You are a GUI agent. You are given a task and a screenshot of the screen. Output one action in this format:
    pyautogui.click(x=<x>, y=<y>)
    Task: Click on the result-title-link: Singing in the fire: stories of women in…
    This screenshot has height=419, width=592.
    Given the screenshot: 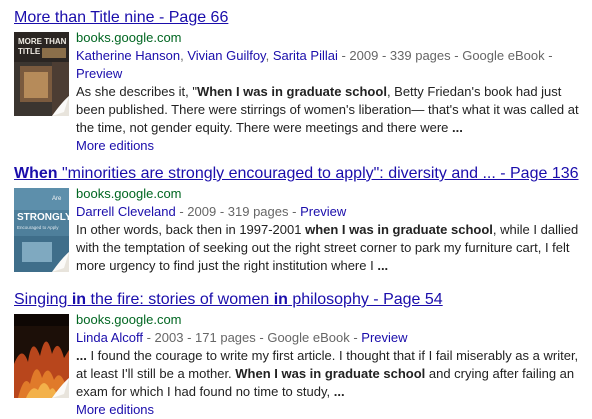 What is the action you would take?
    pyautogui.click(x=300, y=300)
    